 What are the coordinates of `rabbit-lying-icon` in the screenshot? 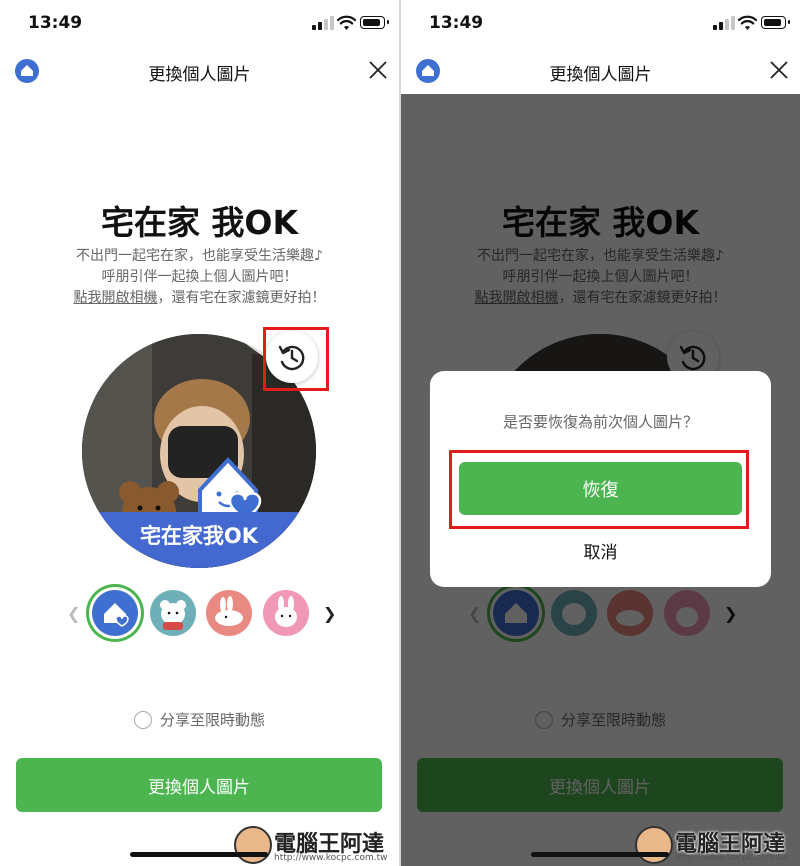 It's located at (229, 611).